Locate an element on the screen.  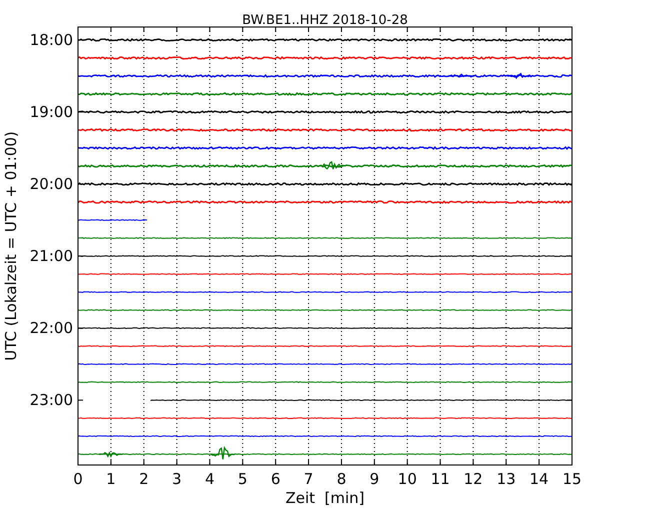
x-tick-label: 0 is located at coordinates (78, 479).